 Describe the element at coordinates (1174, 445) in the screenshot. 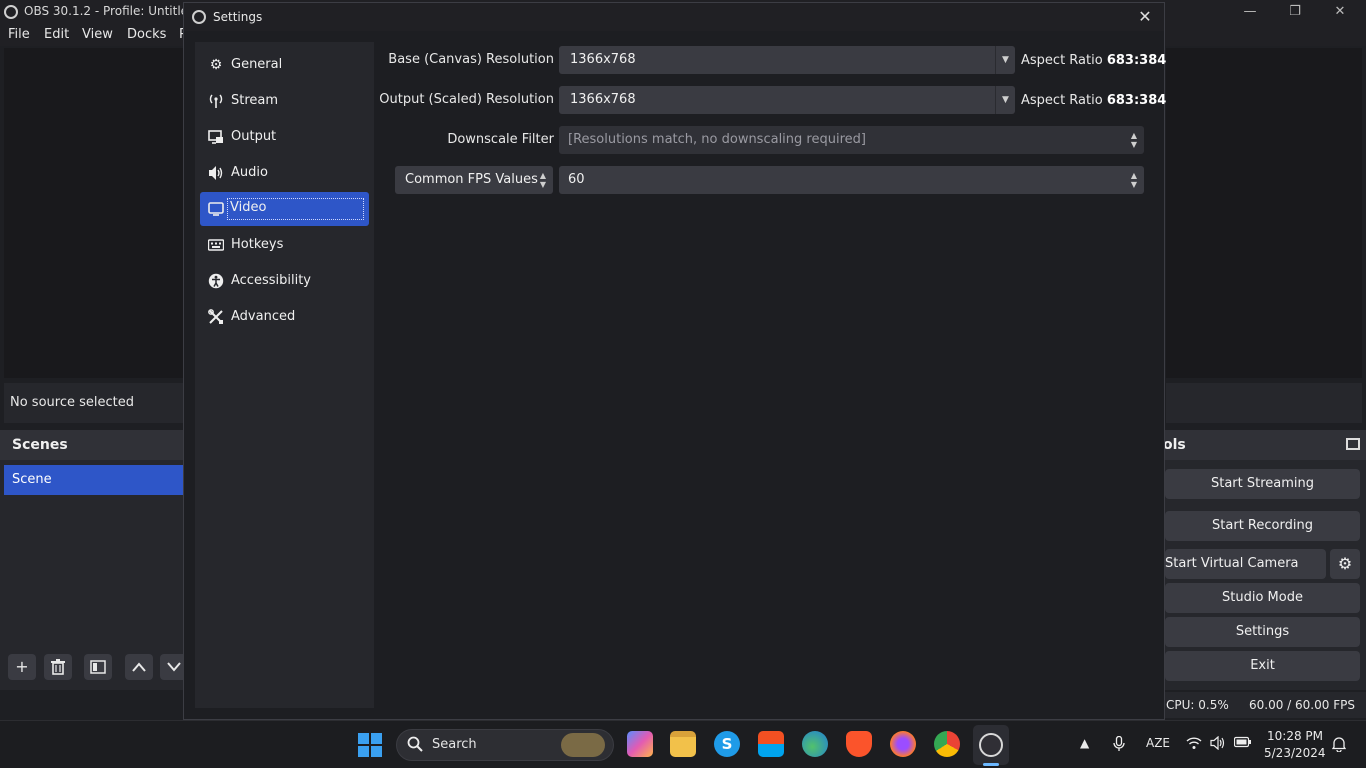

I see `controls-title: ols` at that location.